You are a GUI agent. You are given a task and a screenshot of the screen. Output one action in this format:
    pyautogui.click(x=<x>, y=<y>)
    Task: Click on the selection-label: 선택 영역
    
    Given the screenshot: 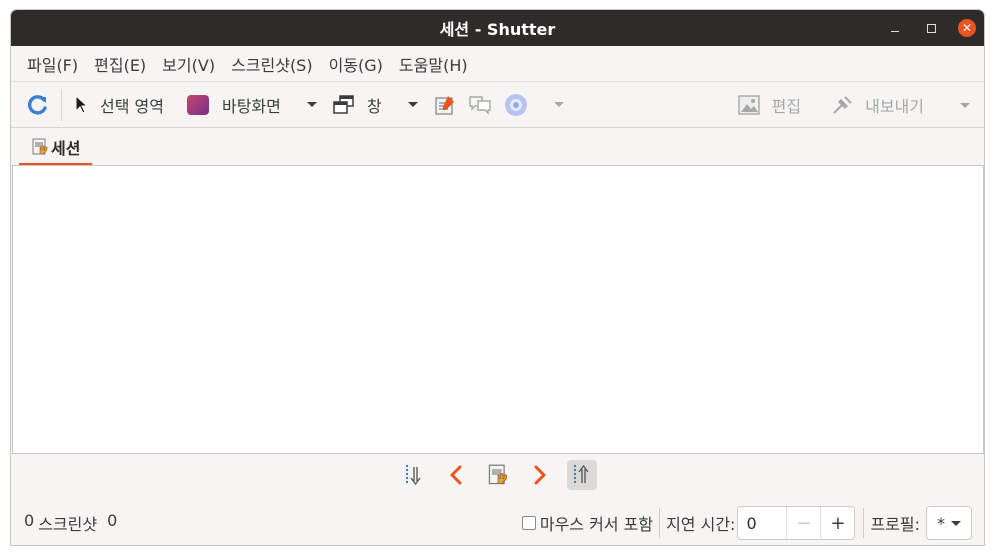 What is the action you would take?
    pyautogui.click(x=132, y=106)
    